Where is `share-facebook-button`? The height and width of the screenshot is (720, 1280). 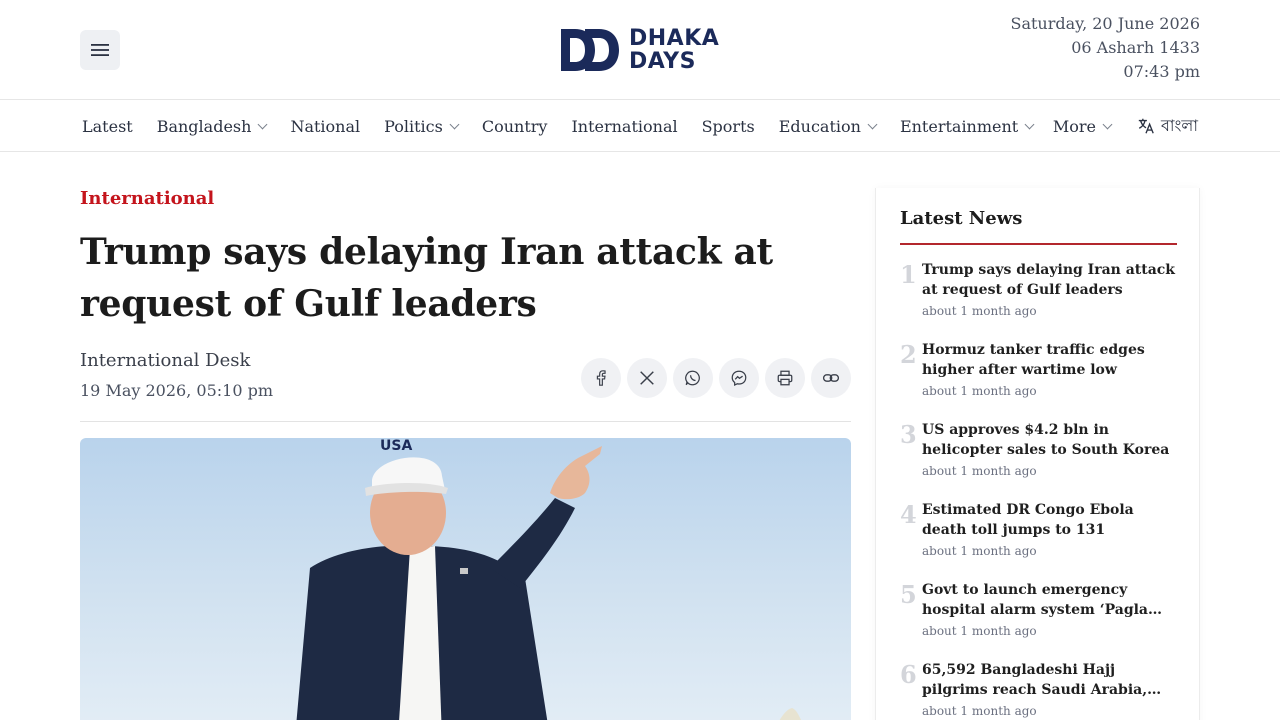
share-facebook-button is located at coordinates (601, 378).